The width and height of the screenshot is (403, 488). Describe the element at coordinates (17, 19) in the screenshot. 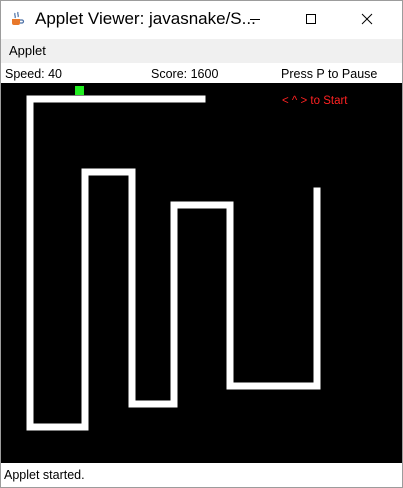

I see `java-cup-icon` at that location.